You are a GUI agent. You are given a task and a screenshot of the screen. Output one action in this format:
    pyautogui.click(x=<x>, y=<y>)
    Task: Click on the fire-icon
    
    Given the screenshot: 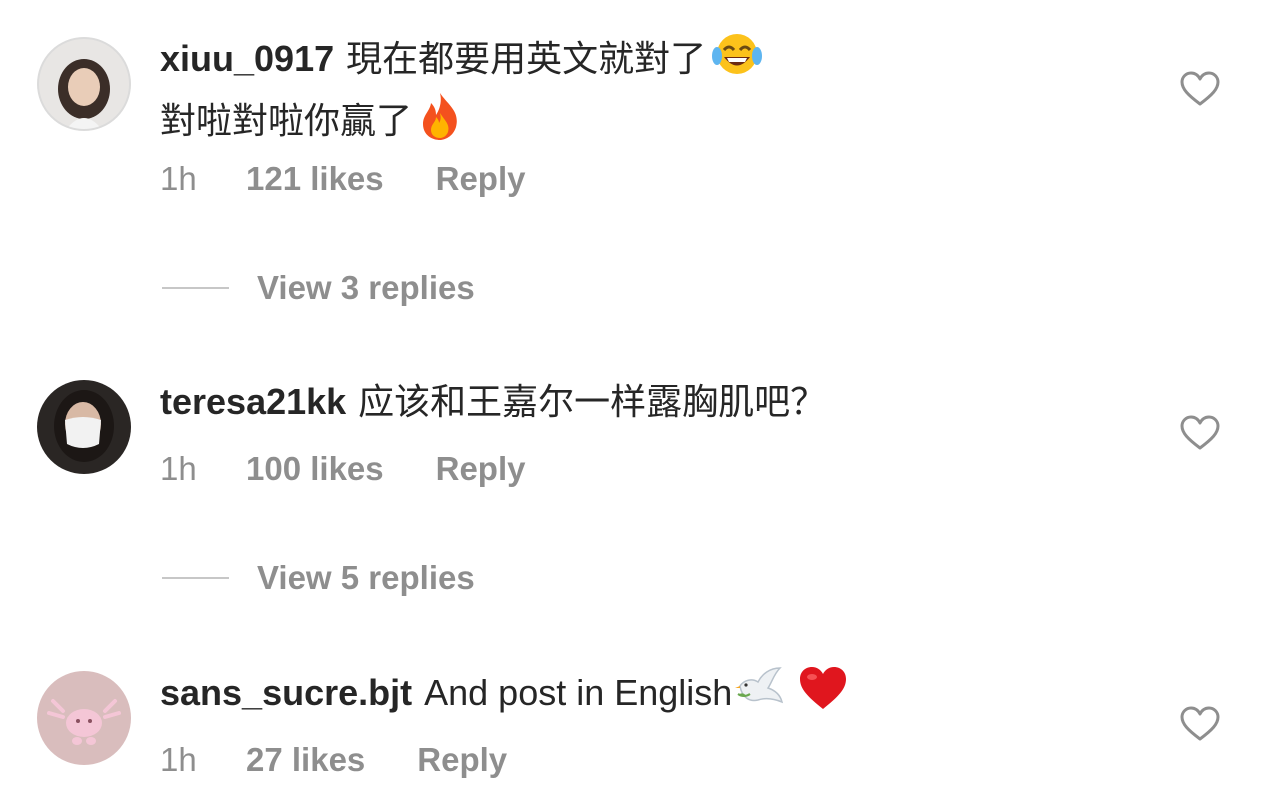 What is the action you would take?
    pyautogui.click(x=440, y=123)
    